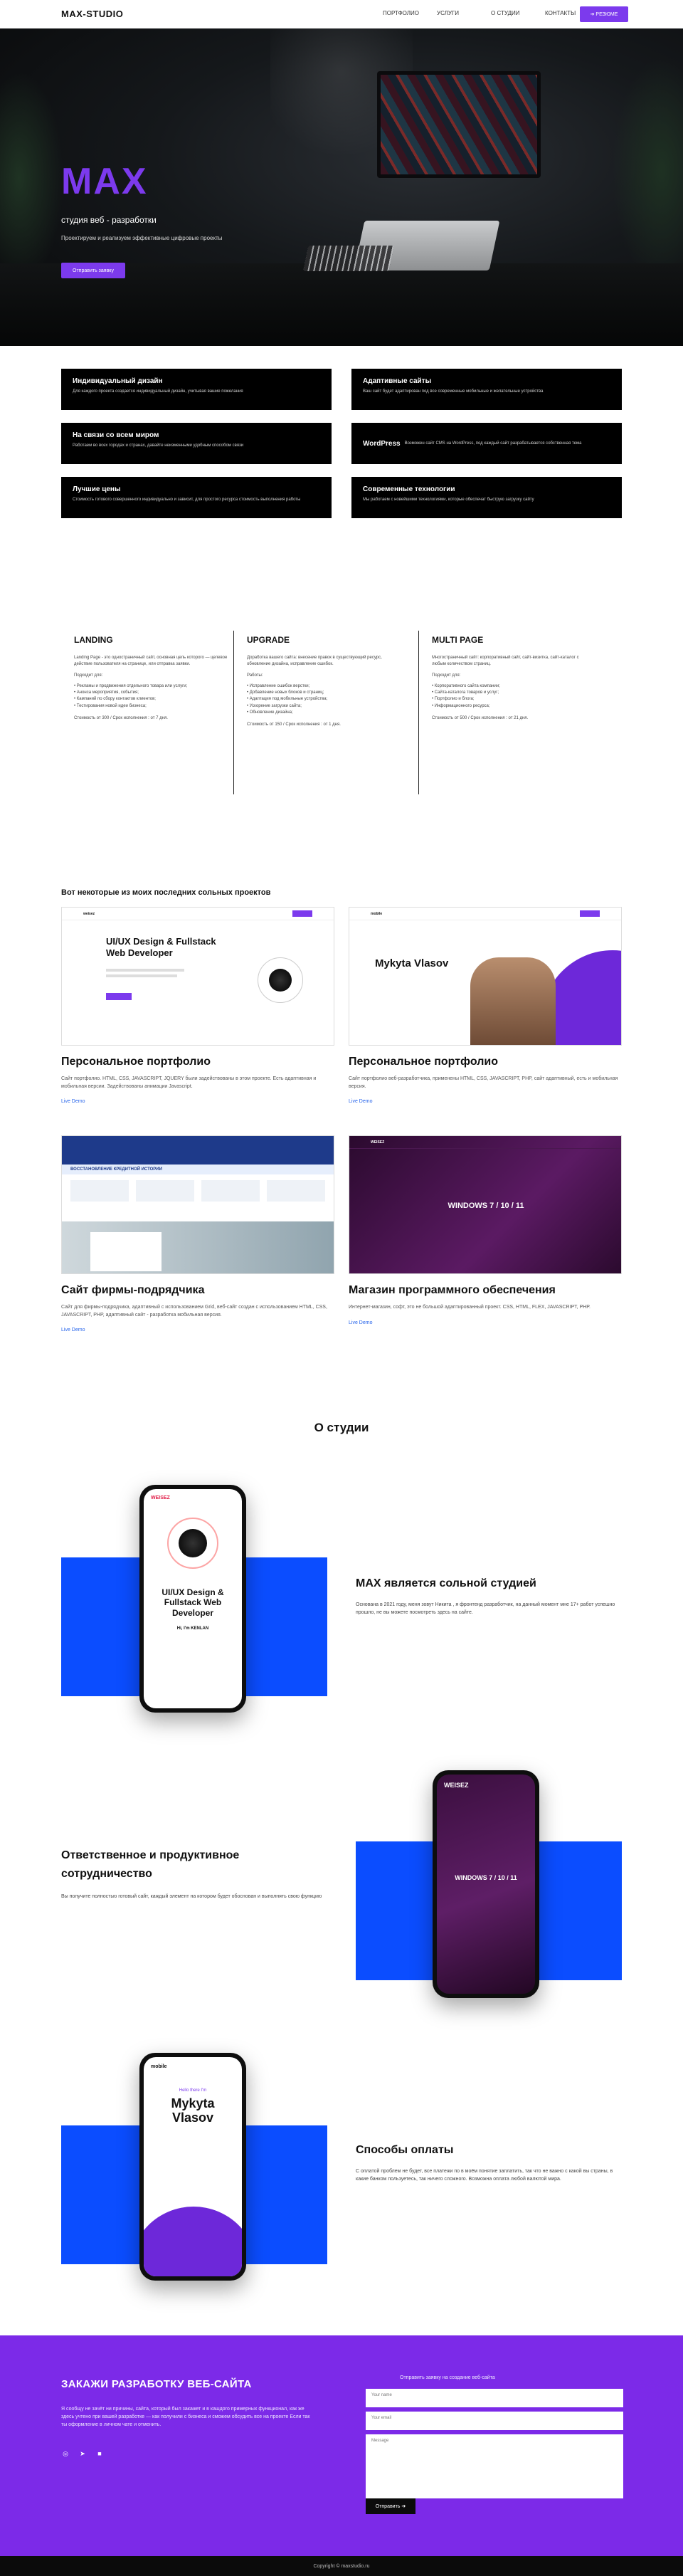  I want to click on plan-list-item: • Информационного ресурса;, so click(461, 705).